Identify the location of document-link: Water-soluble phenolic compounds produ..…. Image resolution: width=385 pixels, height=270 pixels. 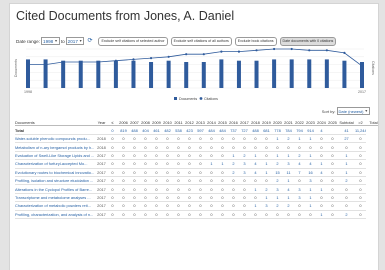
(55, 139).